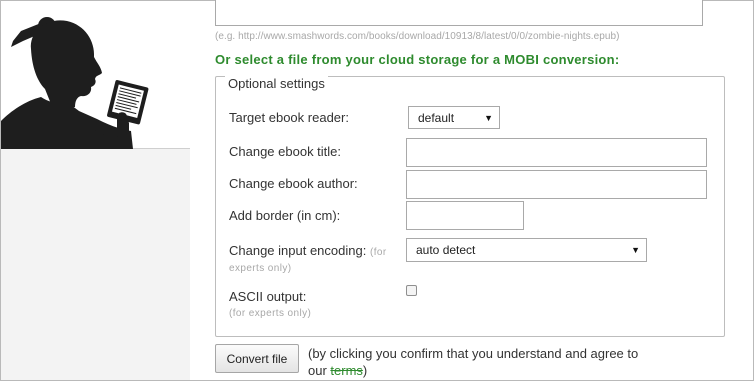 The height and width of the screenshot is (381, 754). I want to click on encoding-select: auto detect ▼, so click(526, 250).